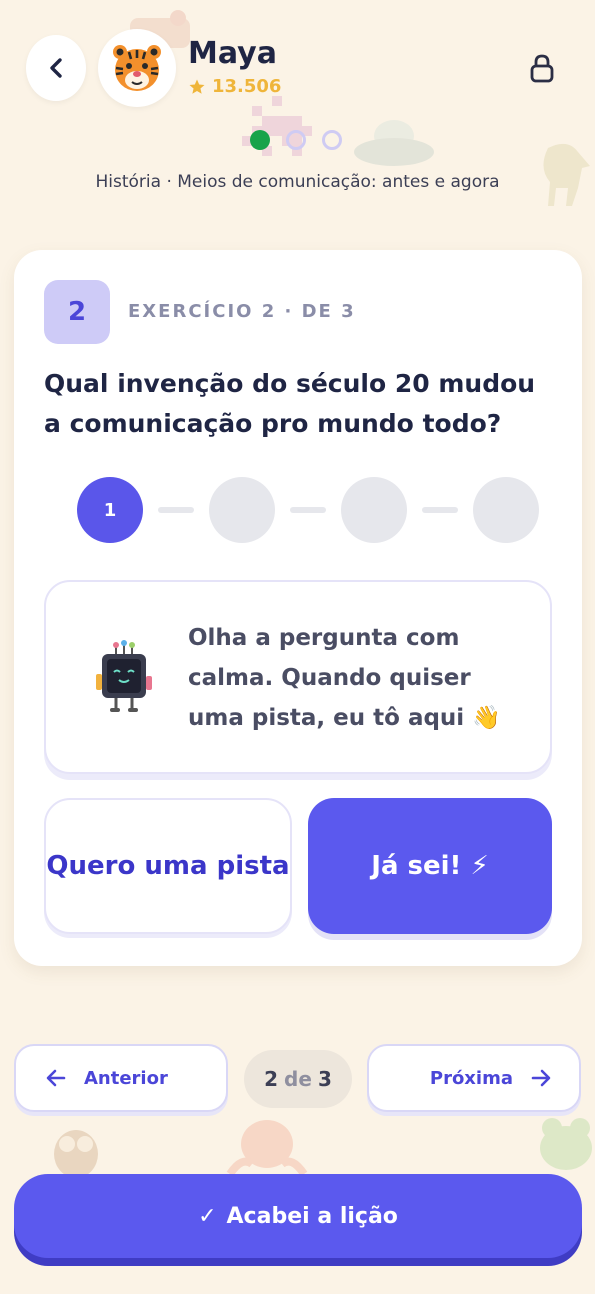 The image size is (595, 1294). I want to click on page-total: 3, so click(324, 1079).